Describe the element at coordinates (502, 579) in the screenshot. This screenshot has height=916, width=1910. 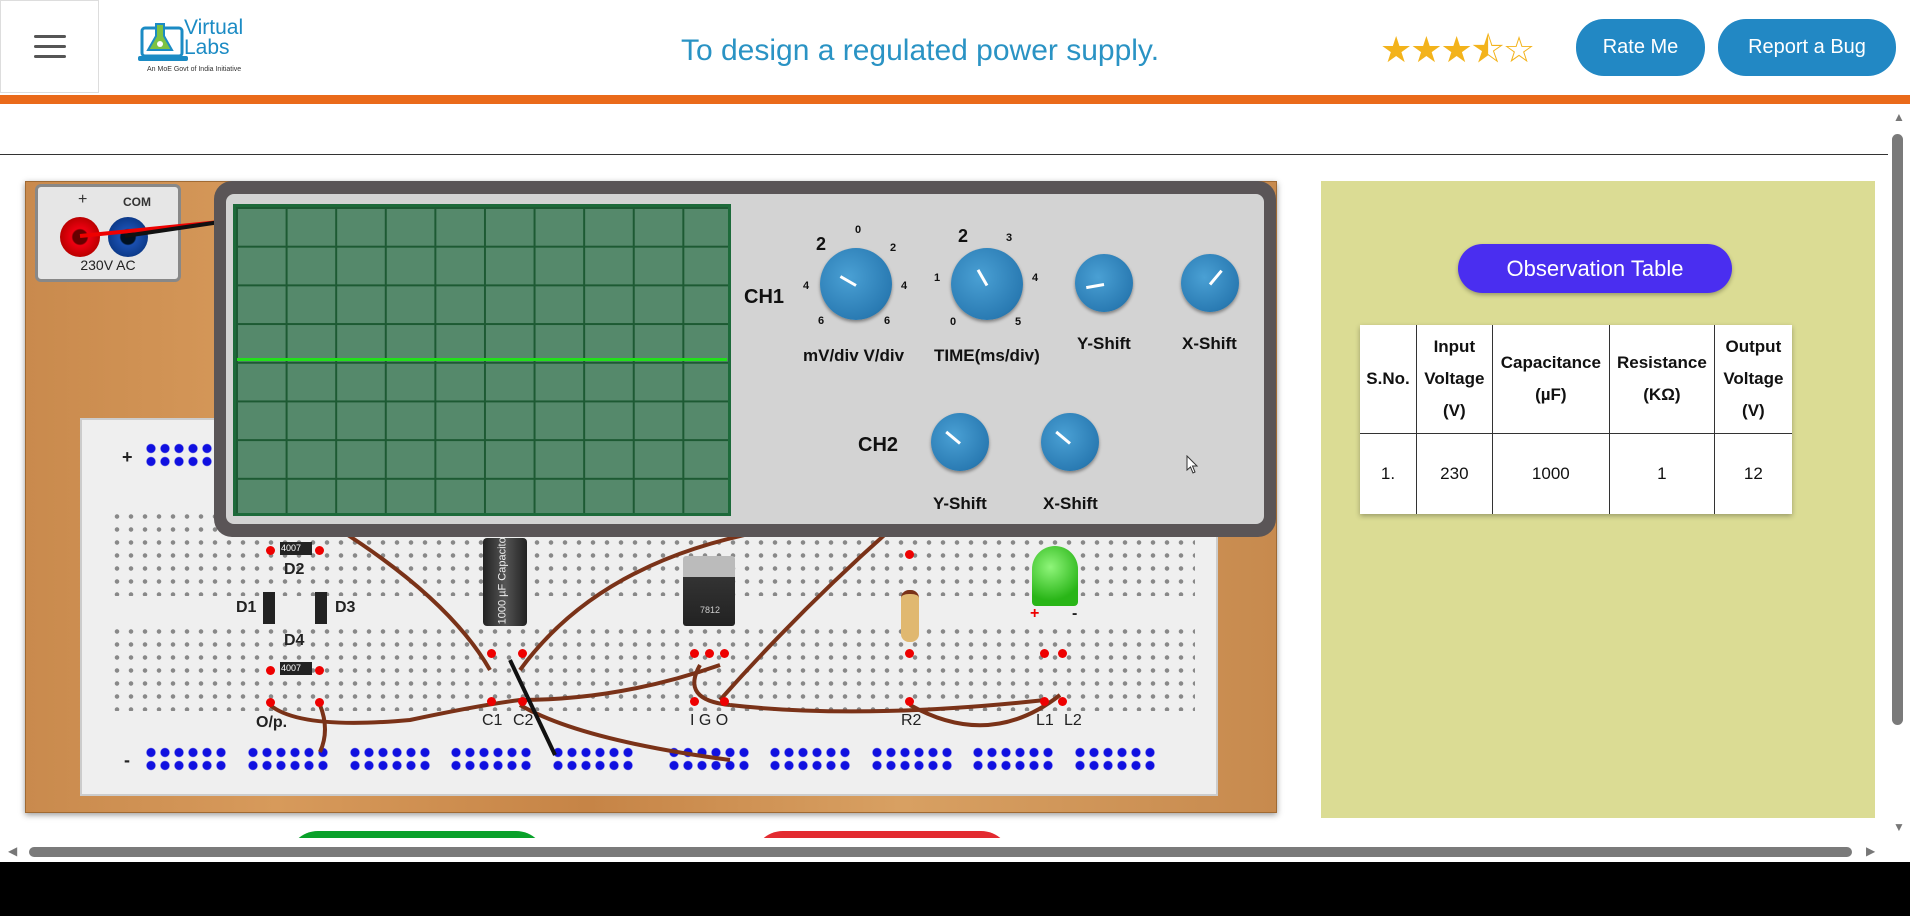
I see `capacitor-label: 1000 µF Capacitor` at that location.